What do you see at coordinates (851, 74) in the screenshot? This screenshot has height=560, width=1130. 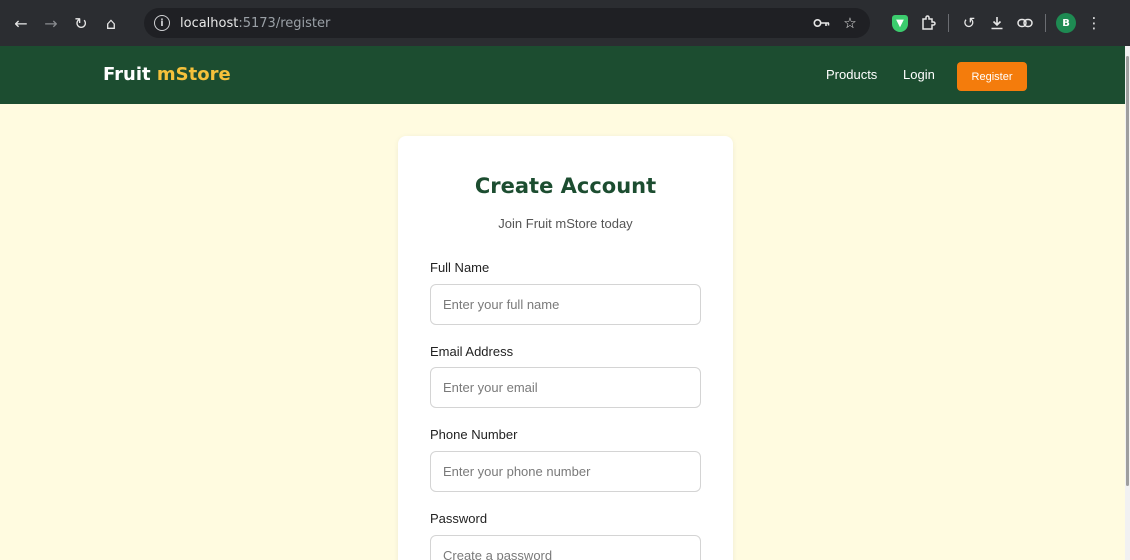 I see `nav-link-products: Products` at bounding box center [851, 74].